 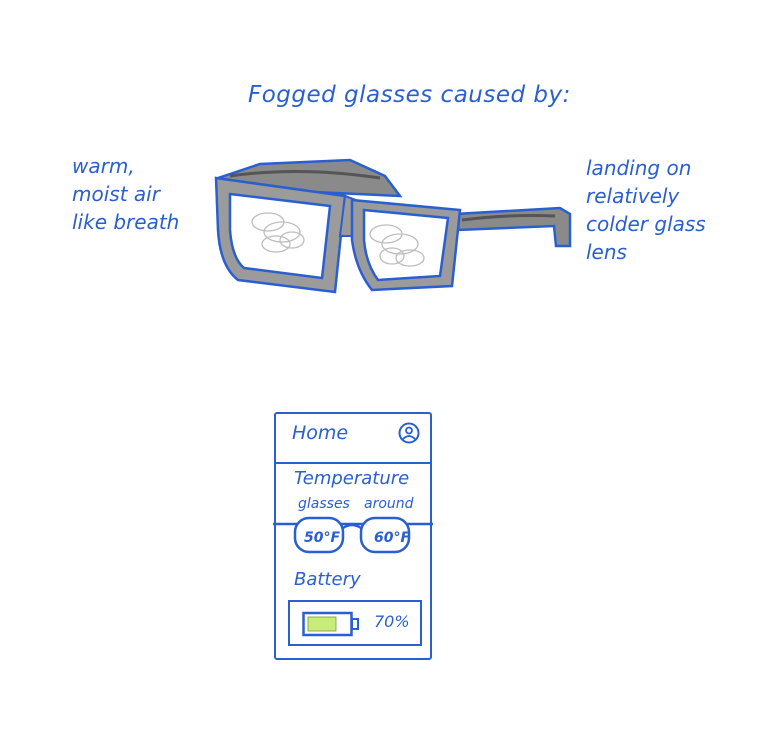 What do you see at coordinates (327, 579) in the screenshot?
I see `battery-heading: Battery` at bounding box center [327, 579].